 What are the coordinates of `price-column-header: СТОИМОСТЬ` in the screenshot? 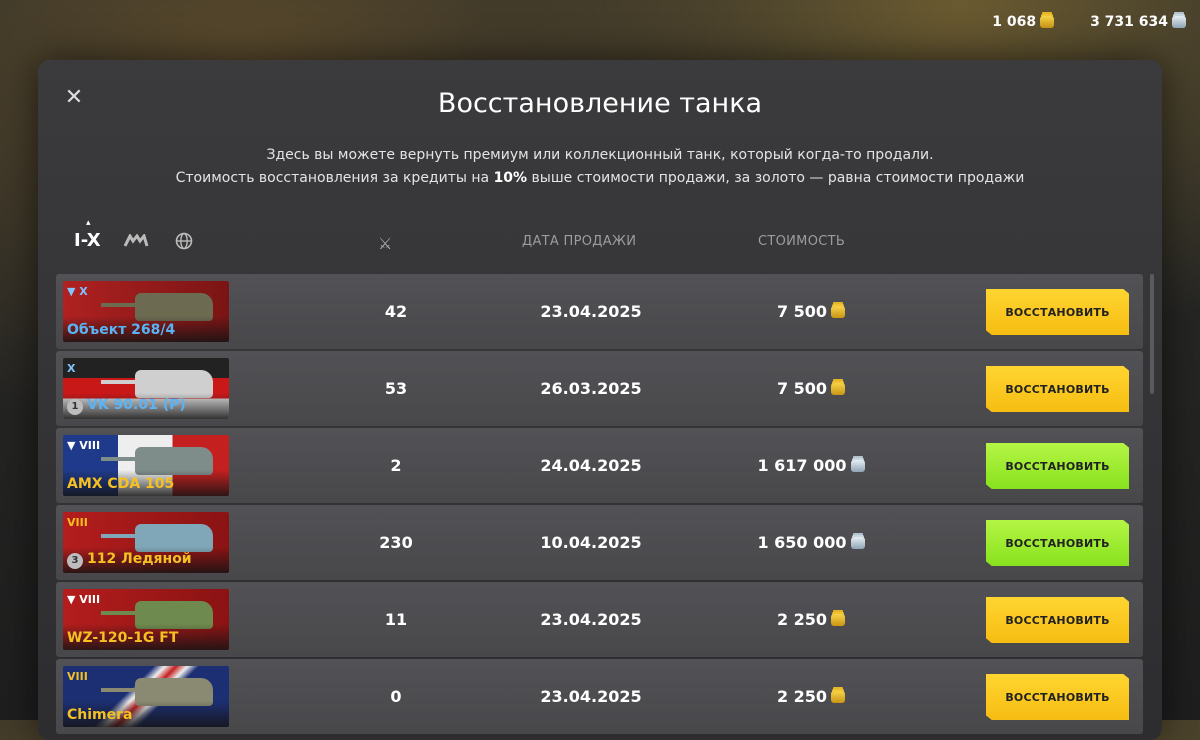 It's located at (801, 241).